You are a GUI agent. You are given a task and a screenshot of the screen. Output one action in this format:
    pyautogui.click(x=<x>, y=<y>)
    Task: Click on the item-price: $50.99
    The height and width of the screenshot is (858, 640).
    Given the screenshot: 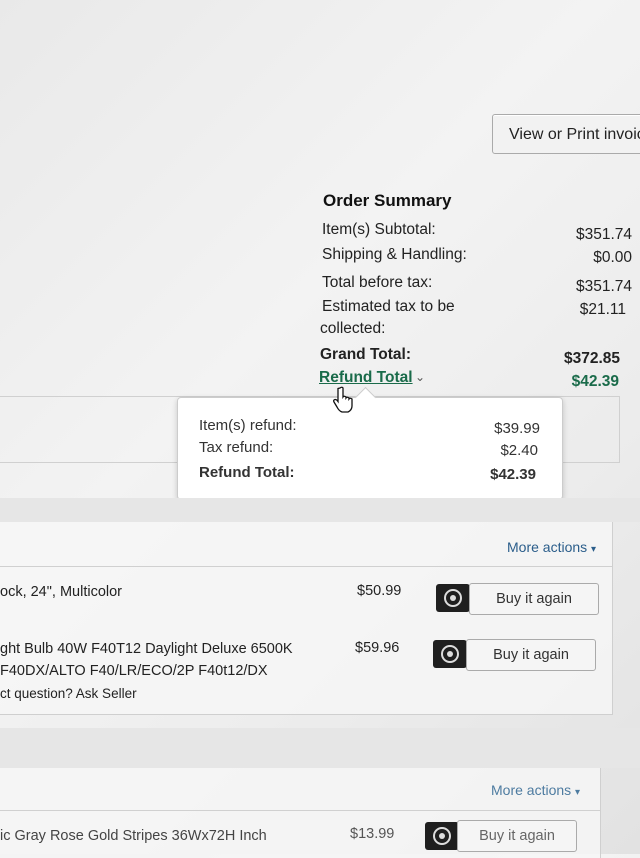 What is the action you would take?
    pyautogui.click(x=379, y=591)
    